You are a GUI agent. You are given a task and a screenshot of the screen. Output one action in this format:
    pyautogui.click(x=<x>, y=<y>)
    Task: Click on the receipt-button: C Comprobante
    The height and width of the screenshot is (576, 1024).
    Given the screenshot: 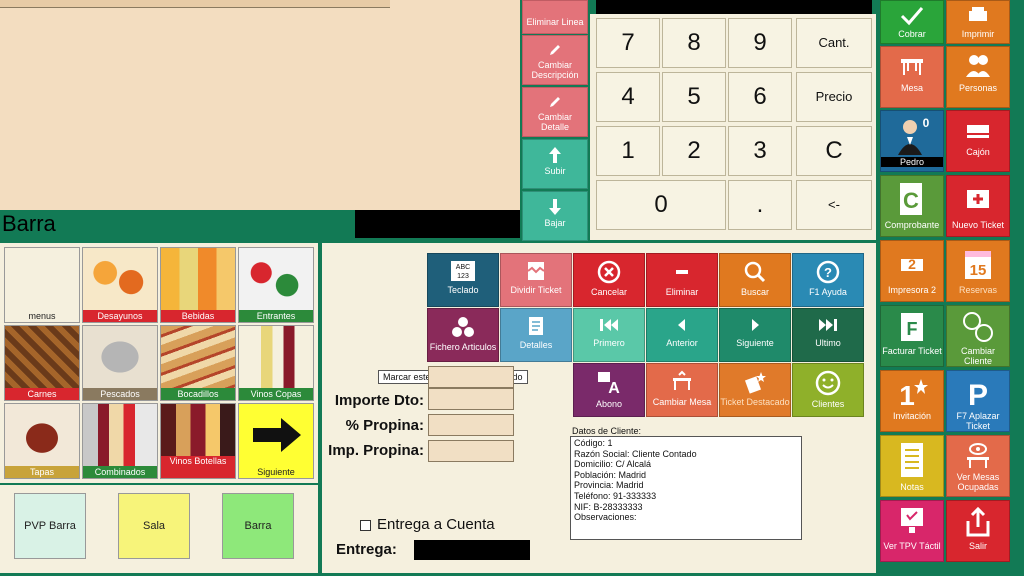 What is the action you would take?
    pyautogui.click(x=912, y=206)
    